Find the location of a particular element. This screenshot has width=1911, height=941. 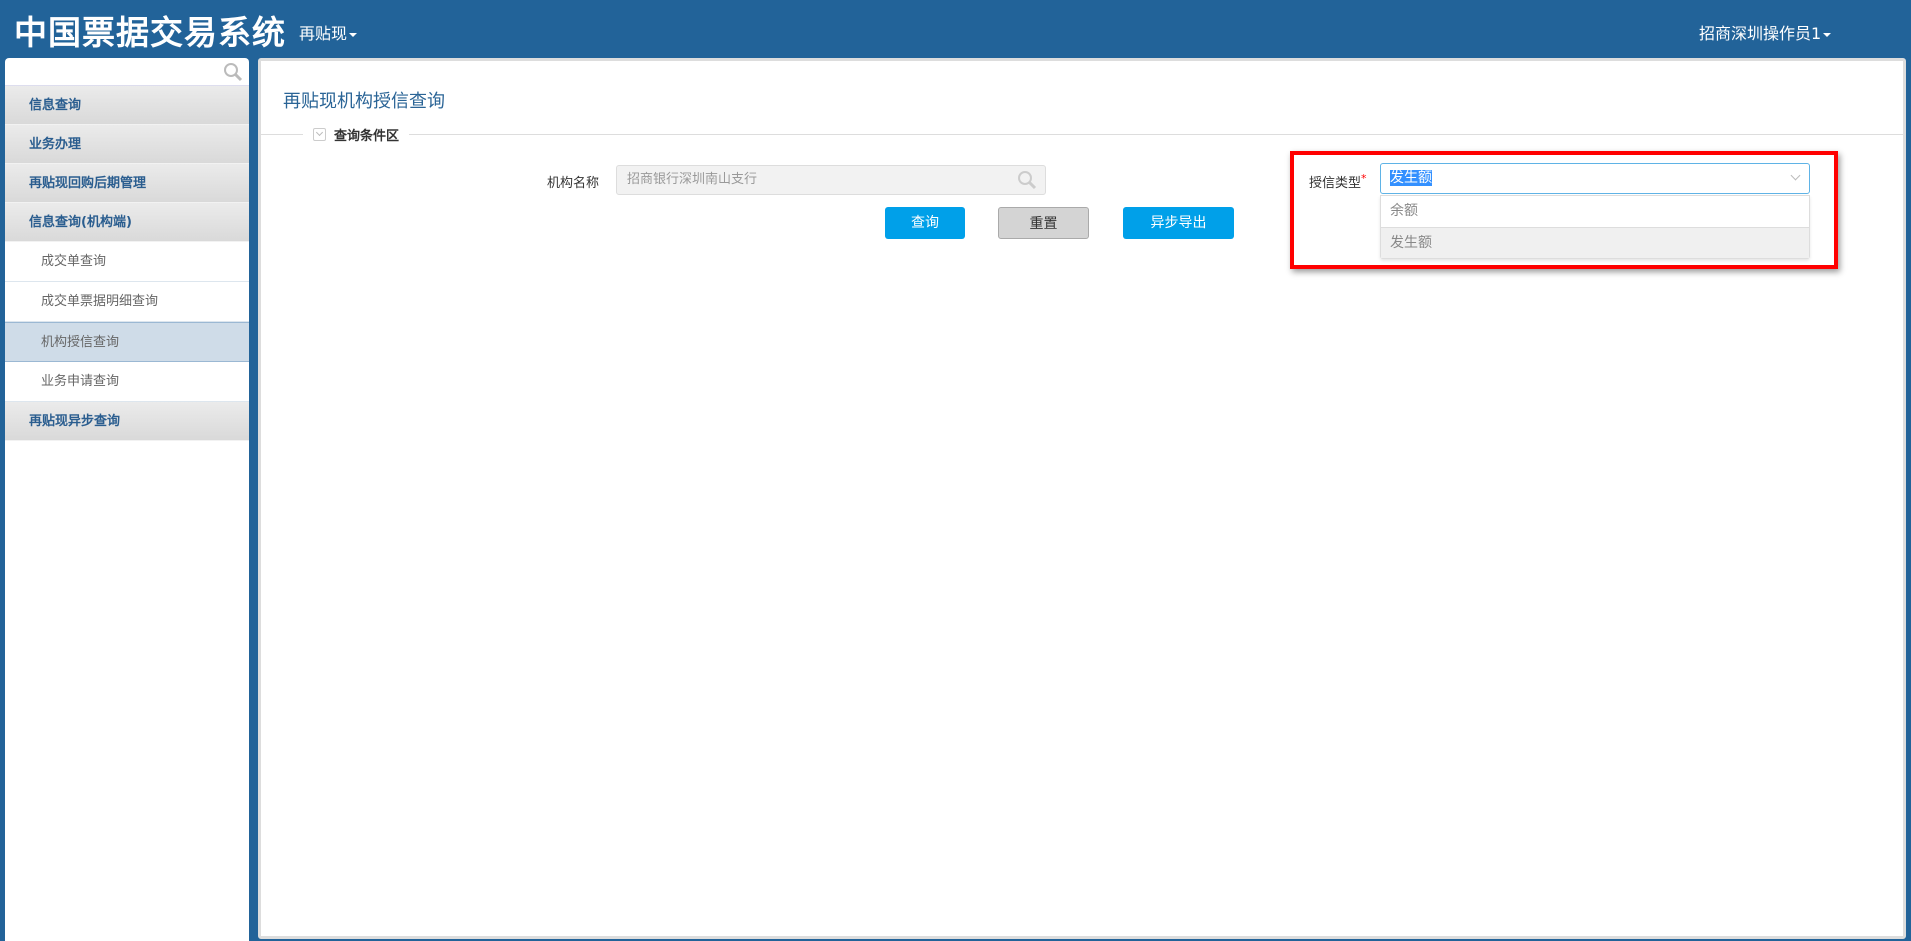

user-menu: 招商深圳操作员1 is located at coordinates (1765, 32).